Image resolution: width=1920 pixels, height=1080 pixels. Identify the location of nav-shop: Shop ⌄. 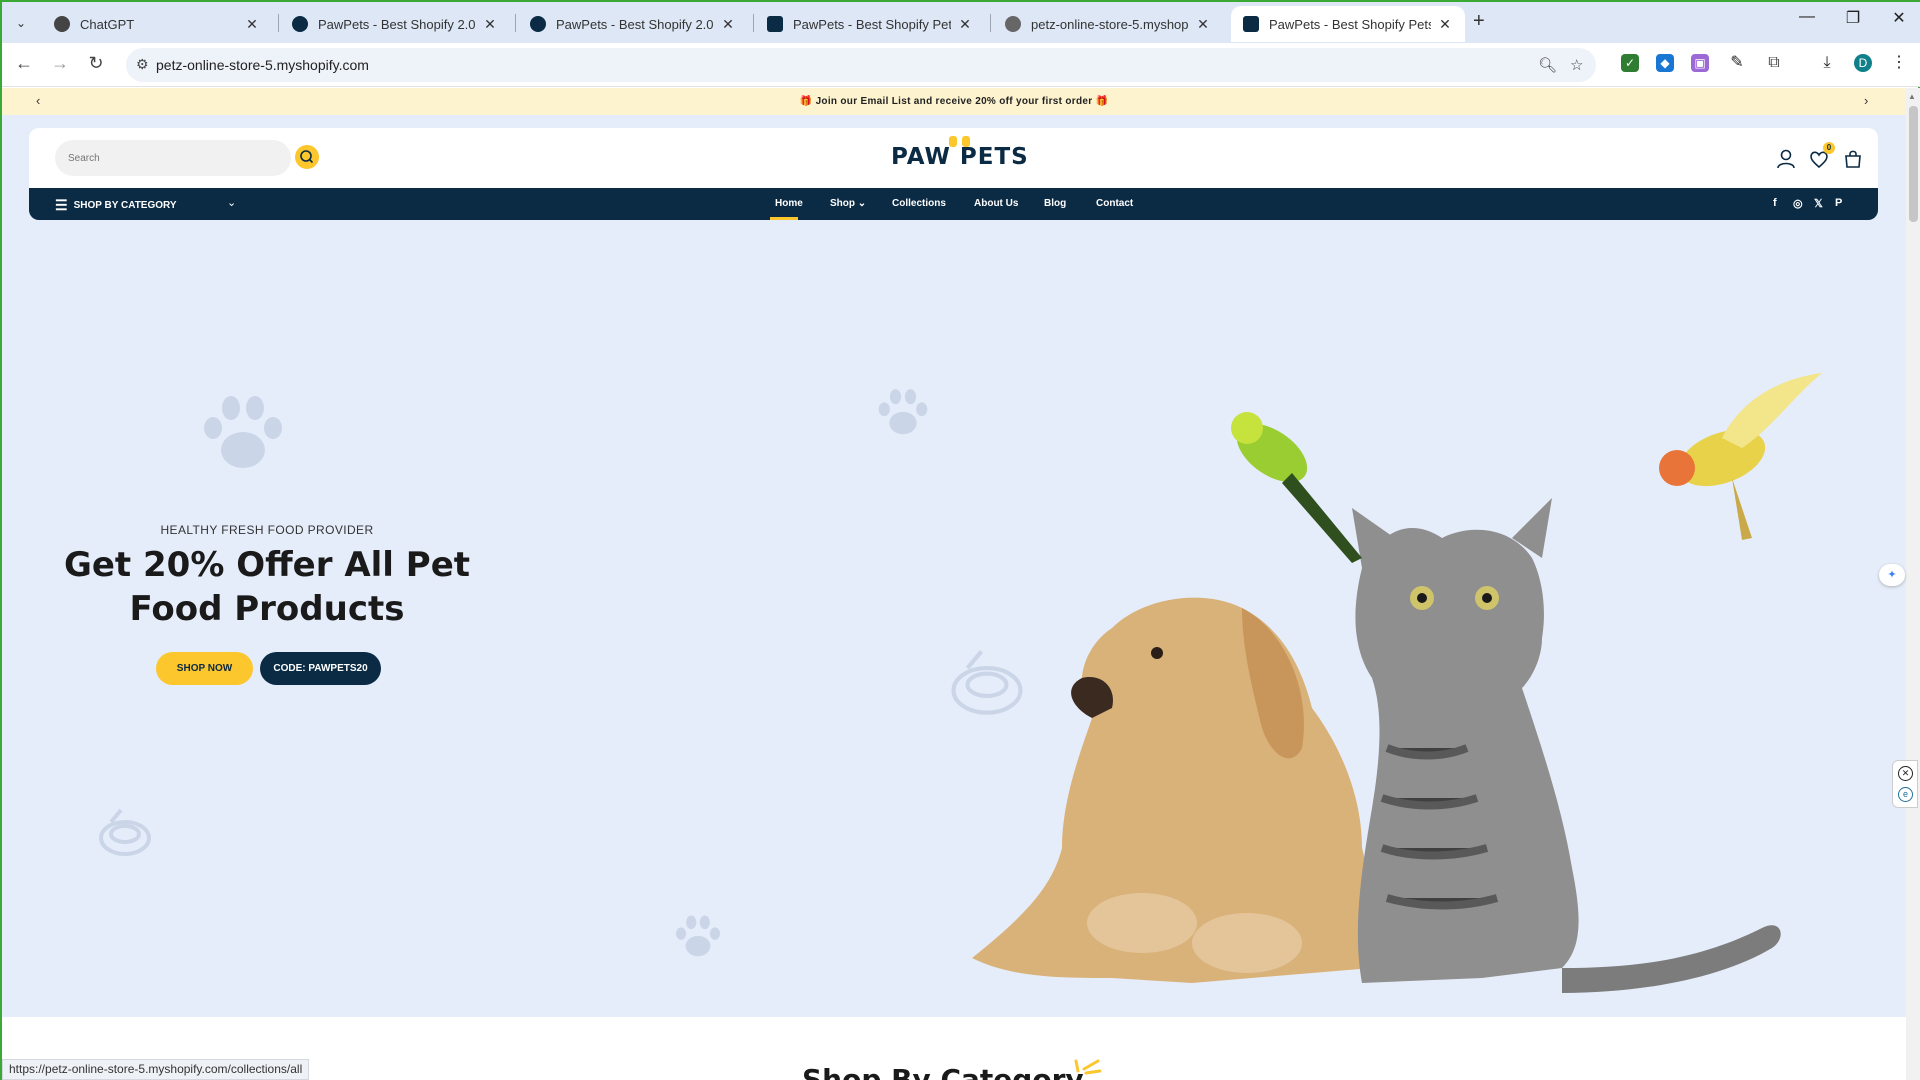
(848, 203).